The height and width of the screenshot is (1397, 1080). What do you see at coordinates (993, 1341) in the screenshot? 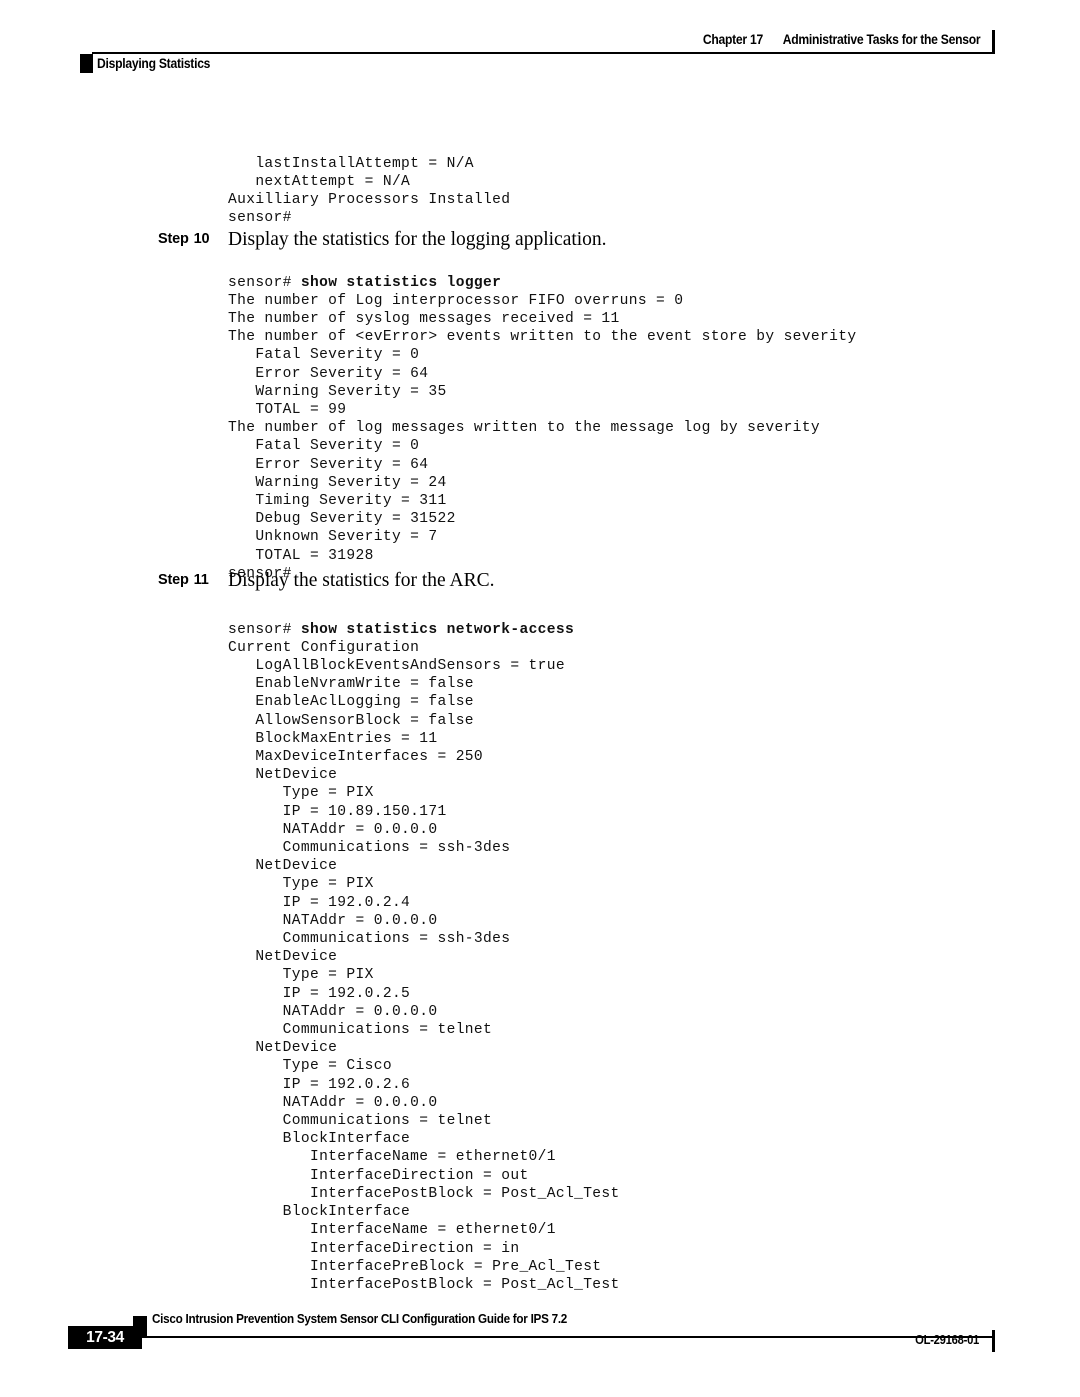
I see `footer-rule-end-tick` at bounding box center [993, 1341].